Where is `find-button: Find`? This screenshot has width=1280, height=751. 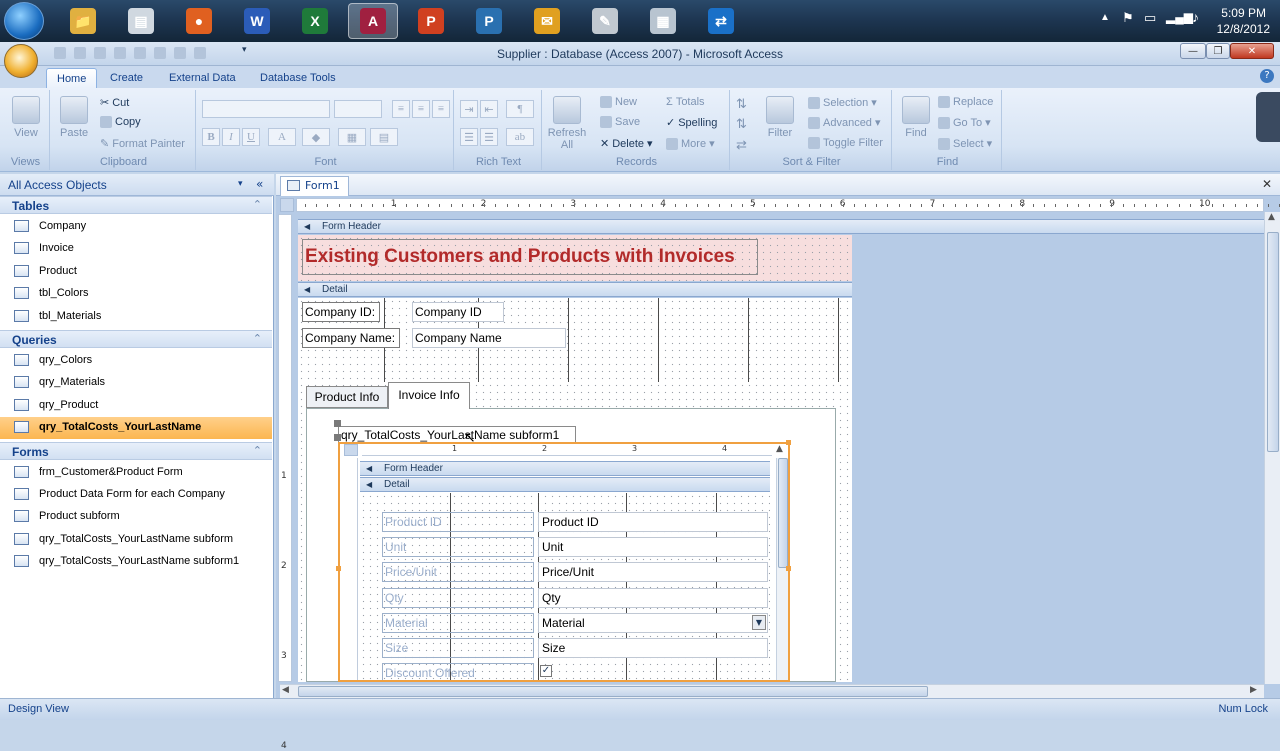
find-button: Find is located at coordinates (916, 117).